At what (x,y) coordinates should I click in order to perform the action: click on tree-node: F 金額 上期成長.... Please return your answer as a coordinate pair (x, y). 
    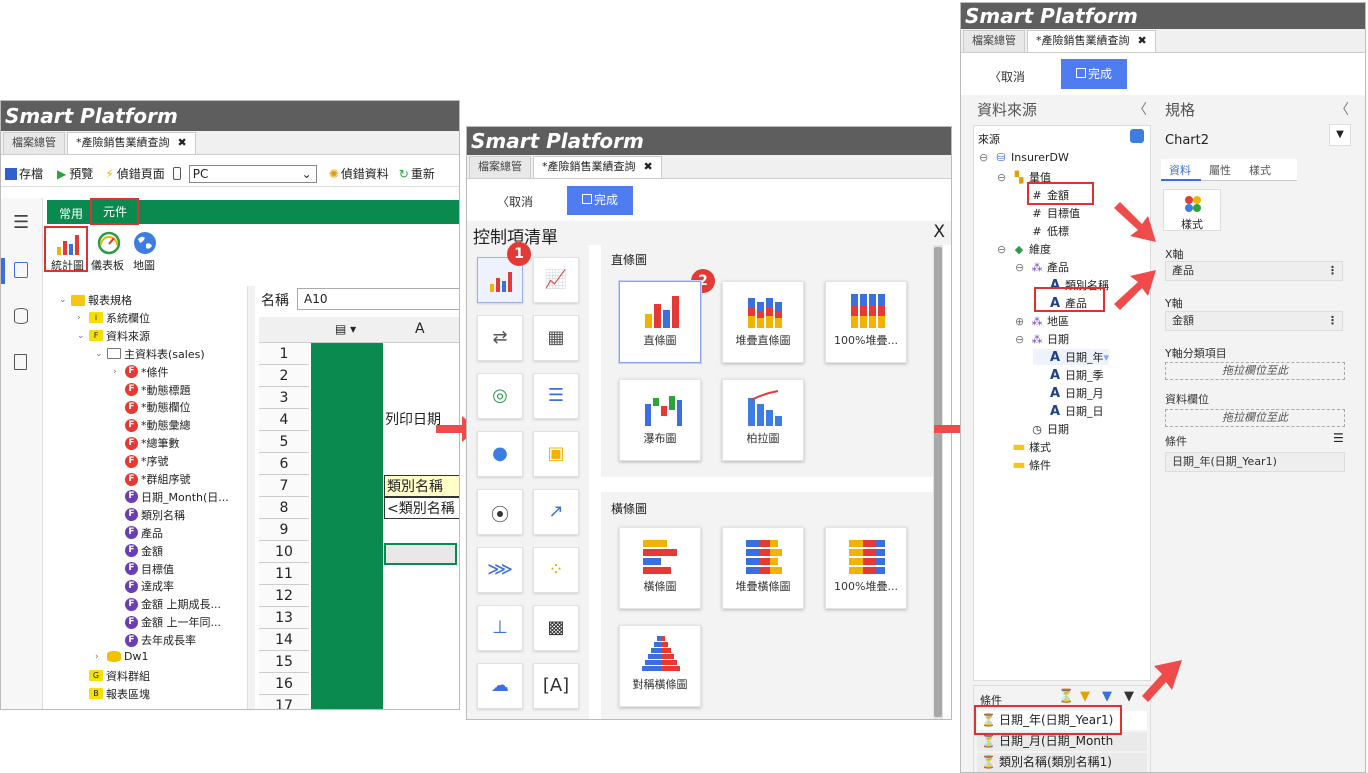
    Looking at the image, I should click on (167, 604).